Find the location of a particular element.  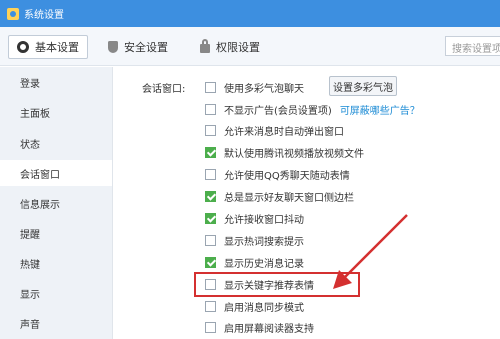

option-label: 总是显示好友聊天窗口侧边栏 is located at coordinates (289, 198).